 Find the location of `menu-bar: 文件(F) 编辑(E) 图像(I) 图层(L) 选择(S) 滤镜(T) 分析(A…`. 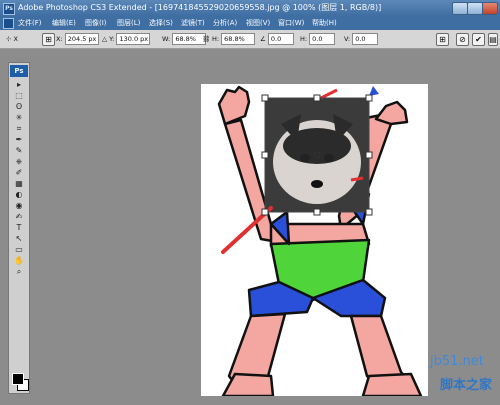

menu-bar: 文件(F) 编辑(E) 图像(I) 图层(L) 选择(S) 滤镜(T) 分析(A… is located at coordinates (250, 23).